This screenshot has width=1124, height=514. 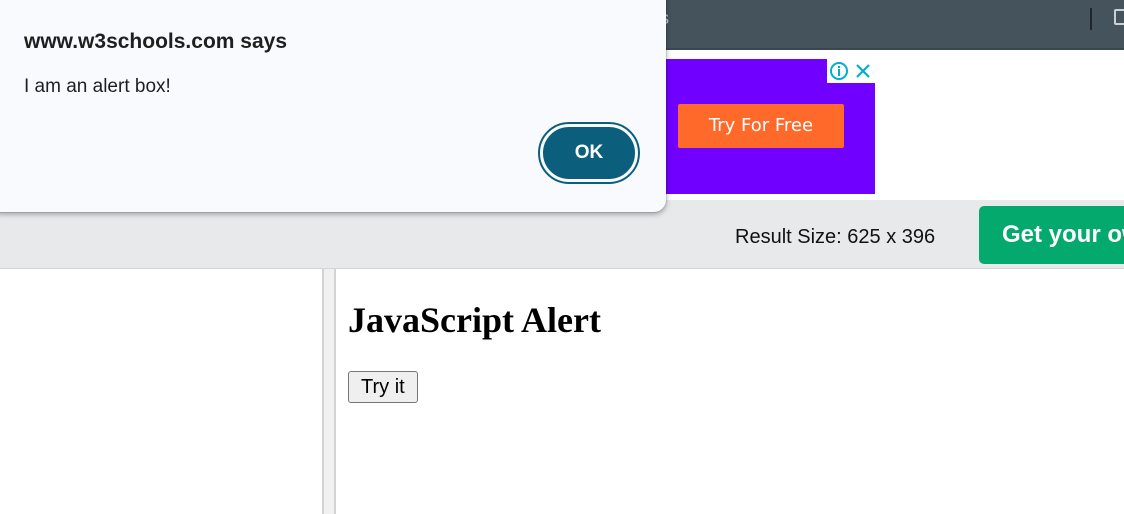 What do you see at coordinates (835, 237) in the screenshot?
I see `result-size-label: Result Size: 625 x 396` at bounding box center [835, 237].